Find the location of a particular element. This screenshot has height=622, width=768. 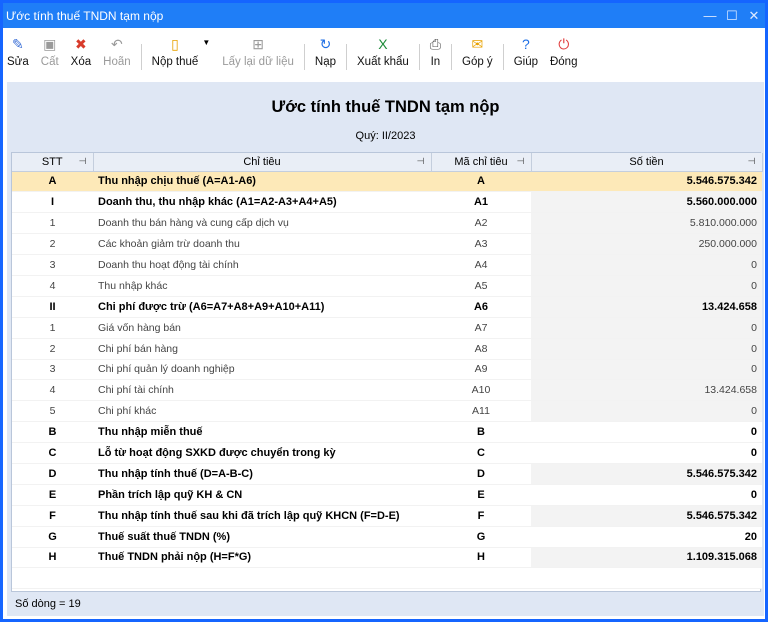

grid-header-row: STT ⊣ Chỉ tiêu ⊣ Mã chỉ tiêu ⊣ Số tiền ⊣ is located at coordinates (387, 162).